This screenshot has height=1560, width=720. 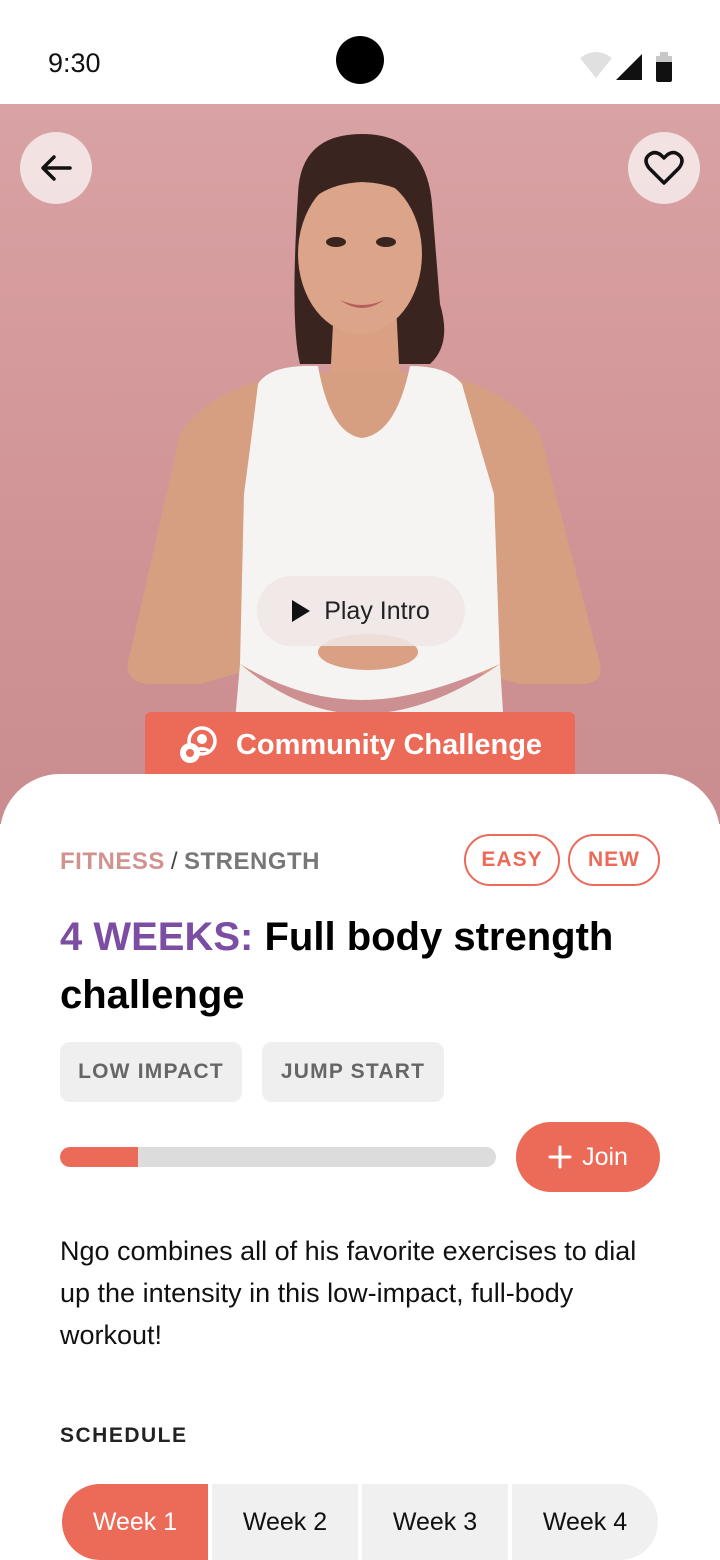 What do you see at coordinates (278, 1157) in the screenshot?
I see `progress-bar` at bounding box center [278, 1157].